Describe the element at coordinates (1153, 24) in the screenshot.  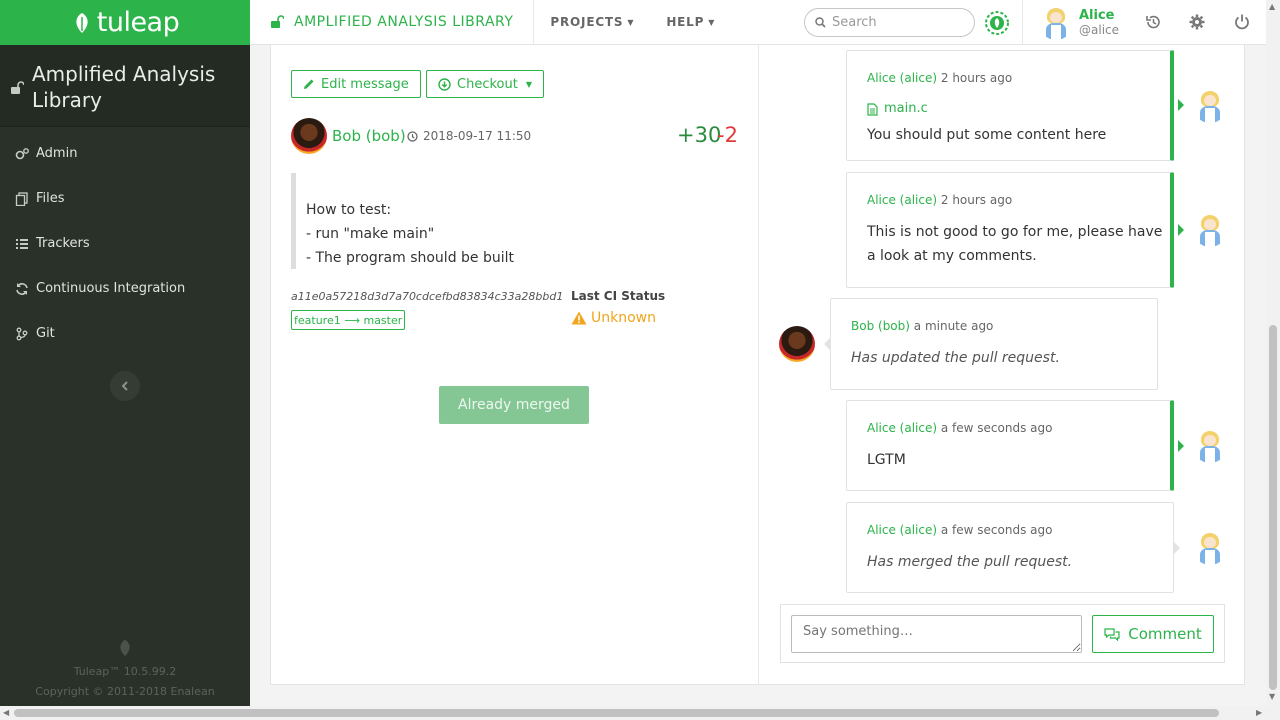
I see `history-icon` at that location.